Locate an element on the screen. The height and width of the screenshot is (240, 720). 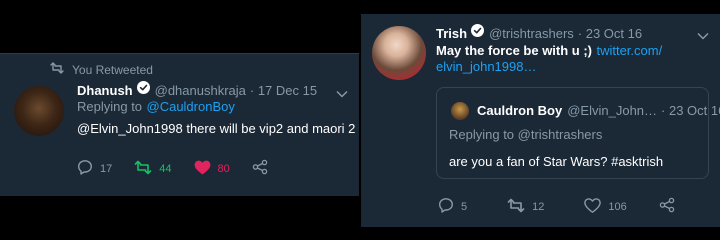
retweet-label: You Retweeted is located at coordinates (112, 70).